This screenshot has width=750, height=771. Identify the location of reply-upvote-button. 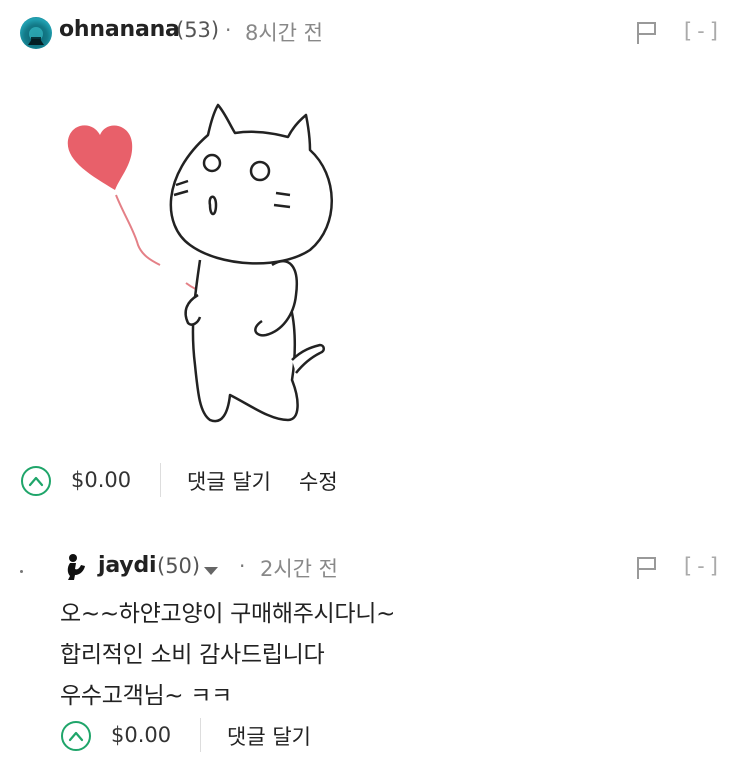
(76, 736).